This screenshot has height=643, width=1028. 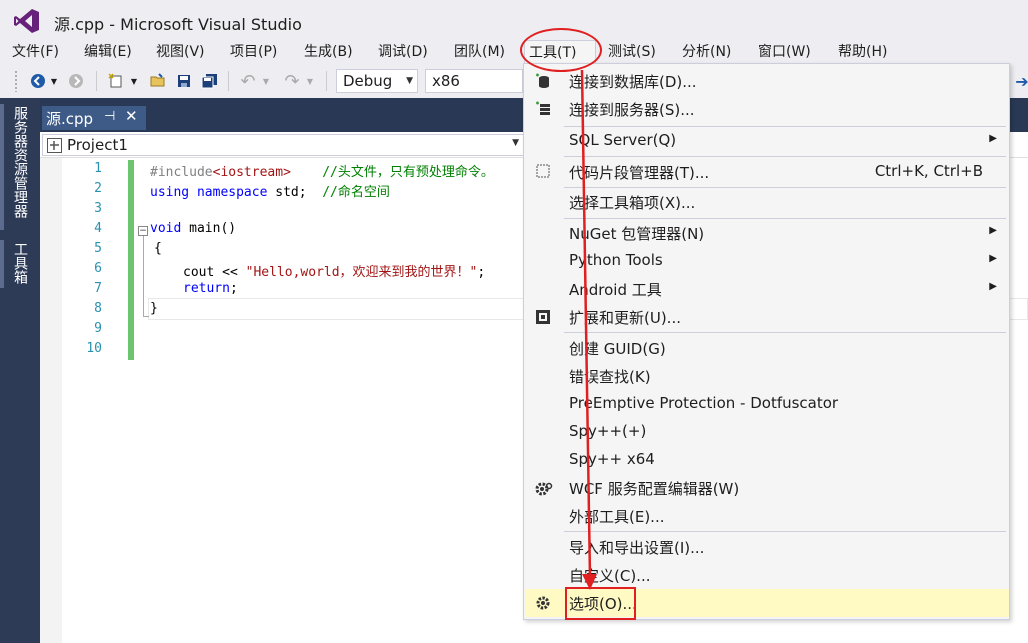 What do you see at coordinates (20, 370) in the screenshot?
I see `left-tool-strip: 服务器资源管理器 工具箱` at bounding box center [20, 370].